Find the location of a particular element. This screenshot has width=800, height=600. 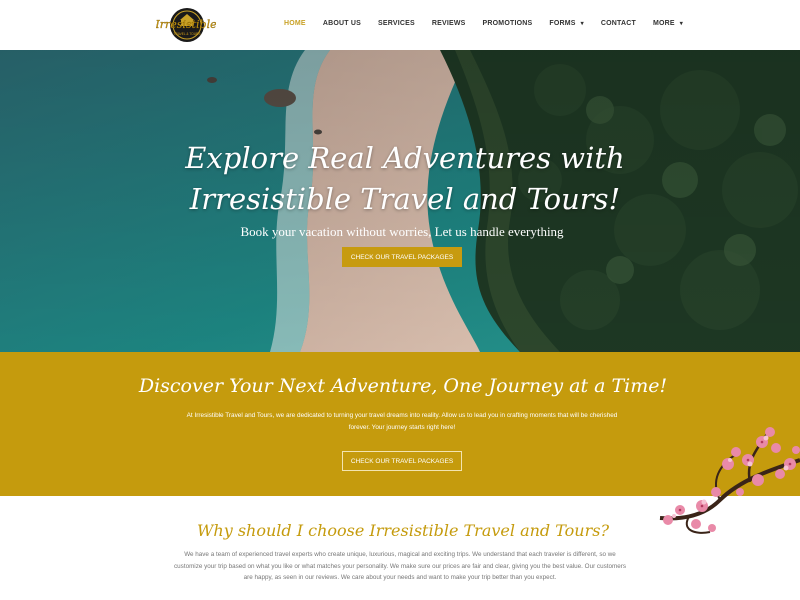

svg-text: Irresistible is located at coordinates (186, 24).